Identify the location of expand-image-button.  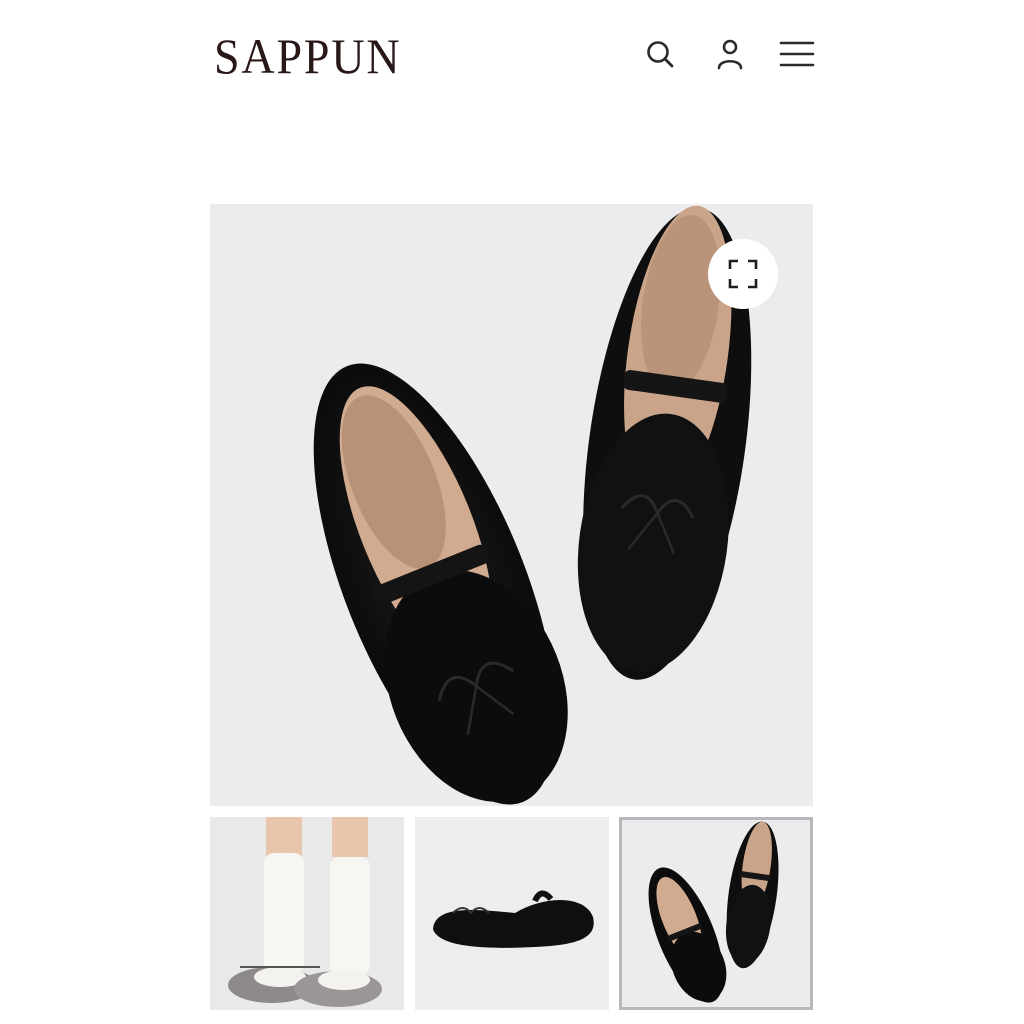
(743, 274).